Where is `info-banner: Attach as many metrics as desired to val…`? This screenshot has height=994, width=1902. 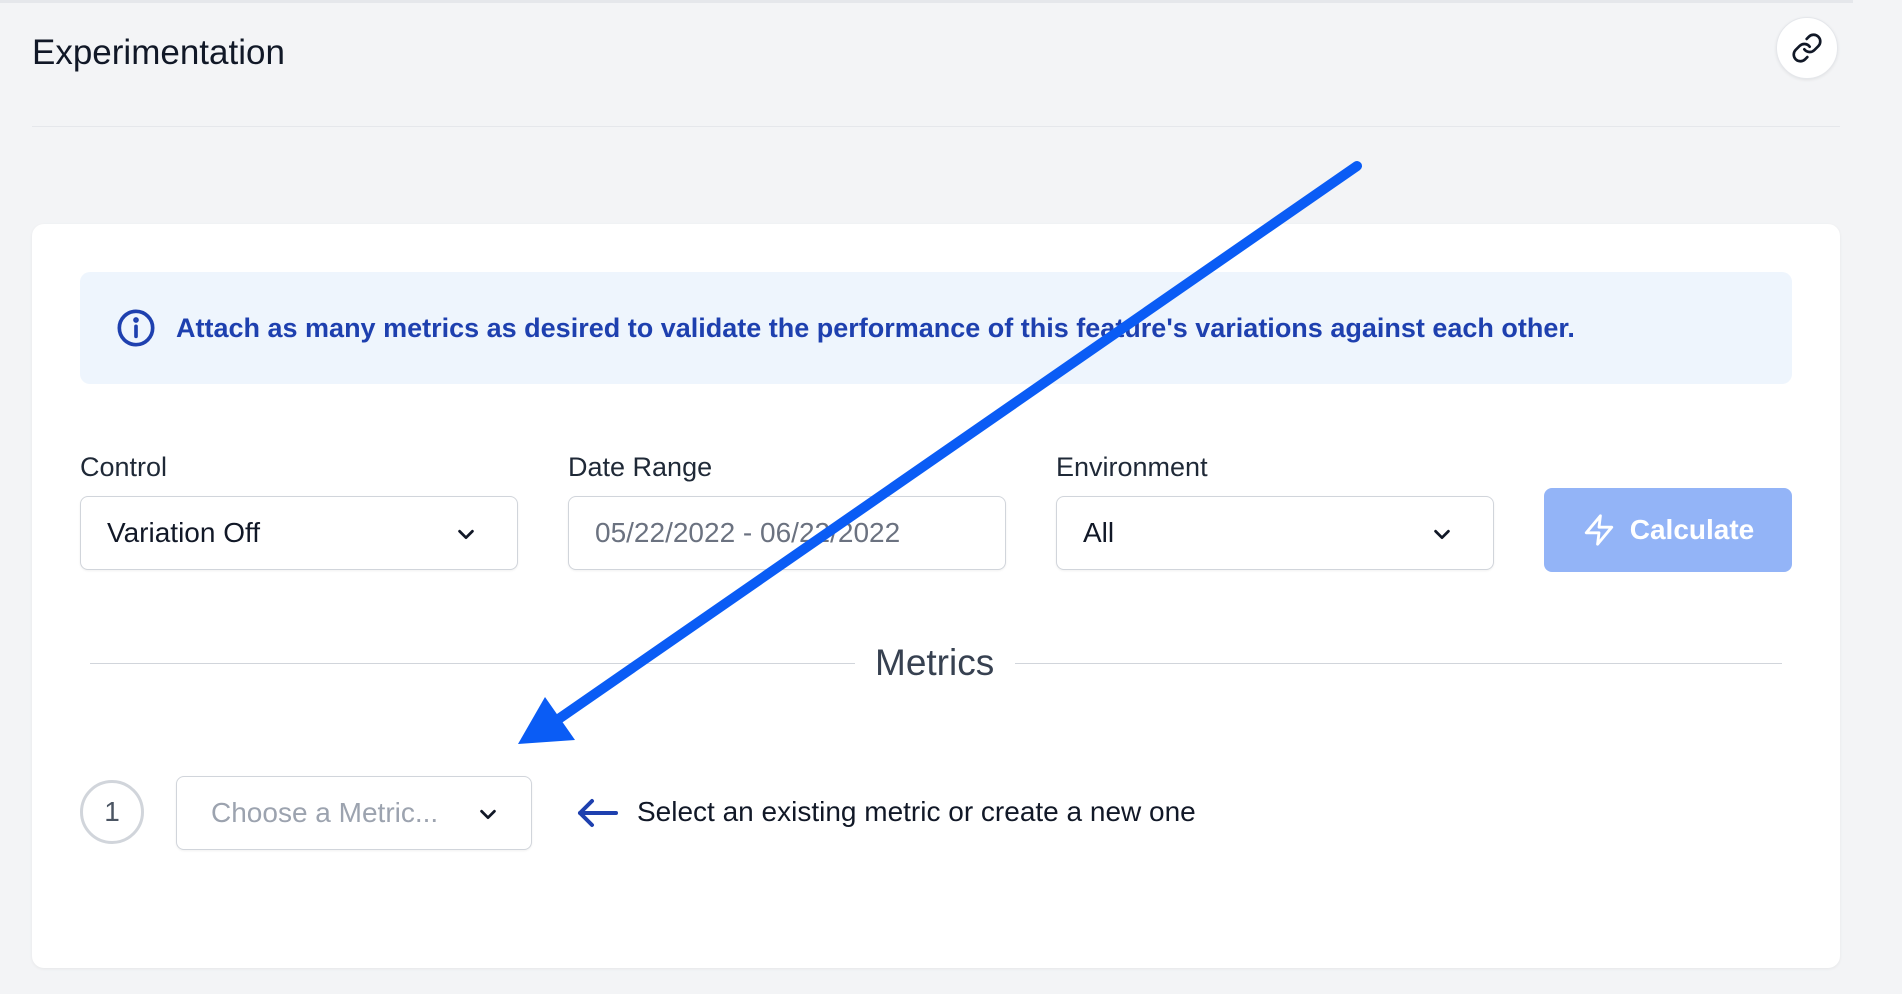
info-banner: Attach as many metrics as desired to val… is located at coordinates (936, 328).